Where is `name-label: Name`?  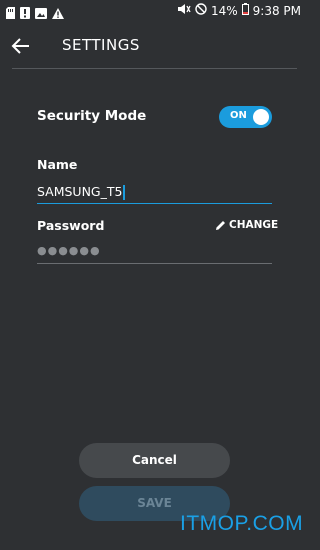
name-label: Name is located at coordinates (57, 164).